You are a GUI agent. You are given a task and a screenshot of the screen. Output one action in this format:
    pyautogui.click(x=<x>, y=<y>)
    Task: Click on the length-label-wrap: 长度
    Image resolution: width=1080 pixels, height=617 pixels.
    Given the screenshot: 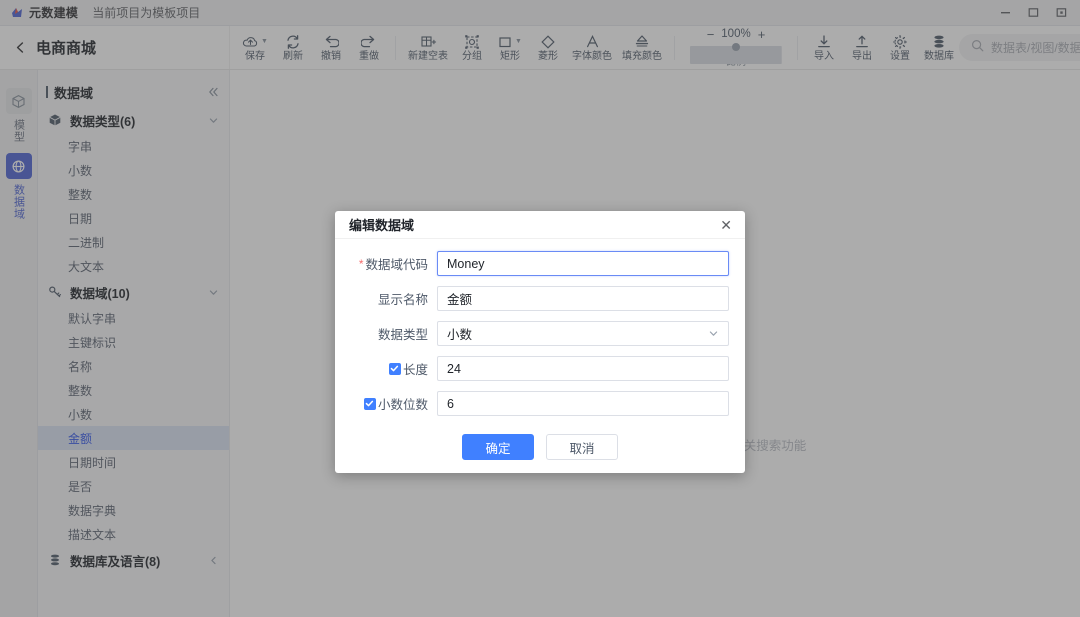 What is the action you would take?
    pyautogui.click(x=394, y=368)
    